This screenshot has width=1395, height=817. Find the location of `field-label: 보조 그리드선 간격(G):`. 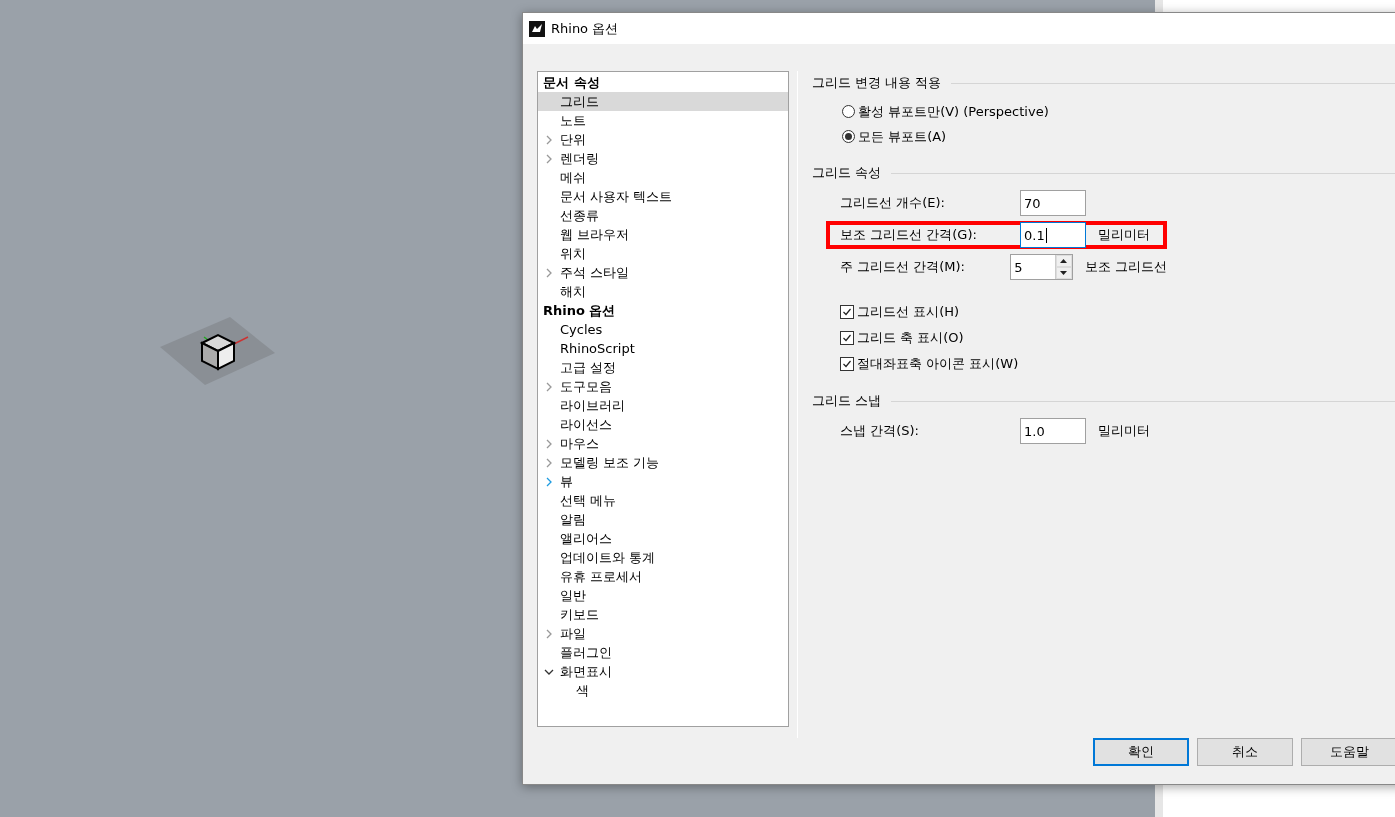

field-label: 보조 그리드선 간격(G): is located at coordinates (909, 235).